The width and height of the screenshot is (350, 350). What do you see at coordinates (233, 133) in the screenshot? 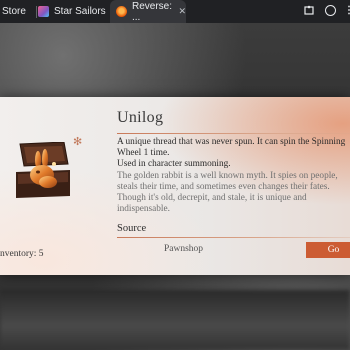
I see `title-divider` at bounding box center [233, 133].